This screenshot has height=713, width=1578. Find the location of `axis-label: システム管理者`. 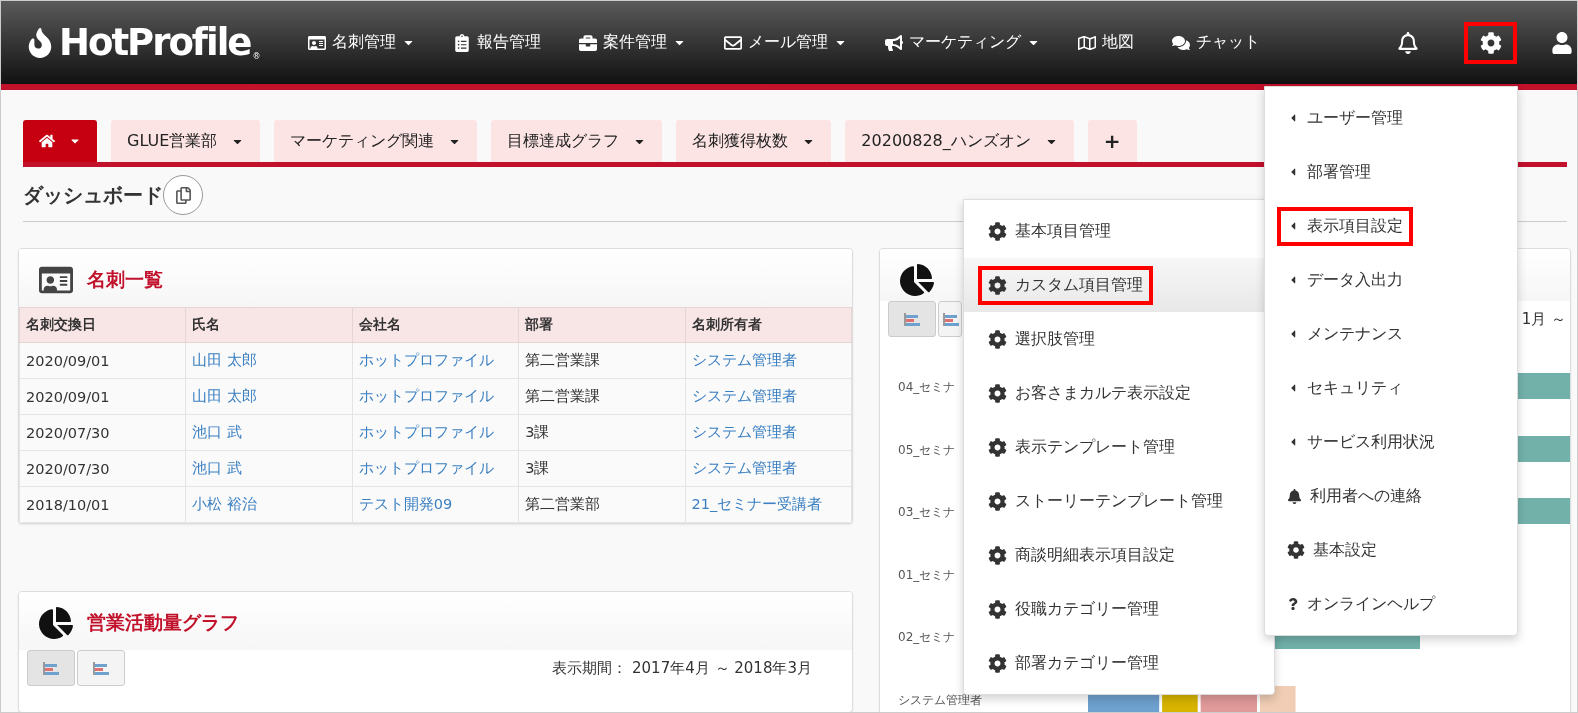

axis-label: システム管理者 is located at coordinates (940, 699).